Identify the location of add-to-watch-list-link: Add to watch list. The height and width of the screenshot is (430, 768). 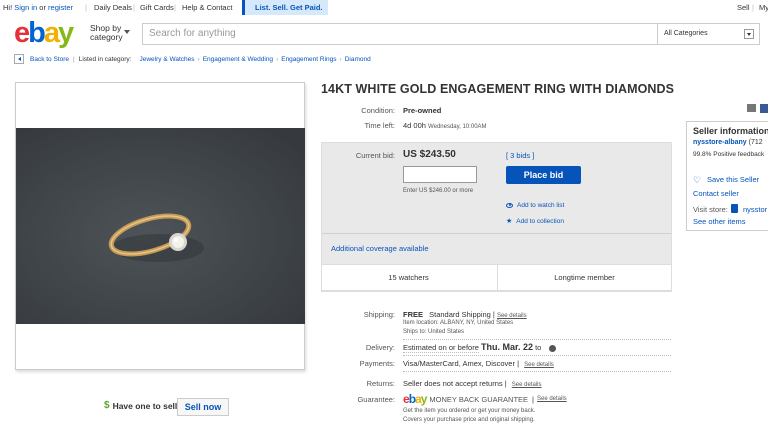
(535, 205).